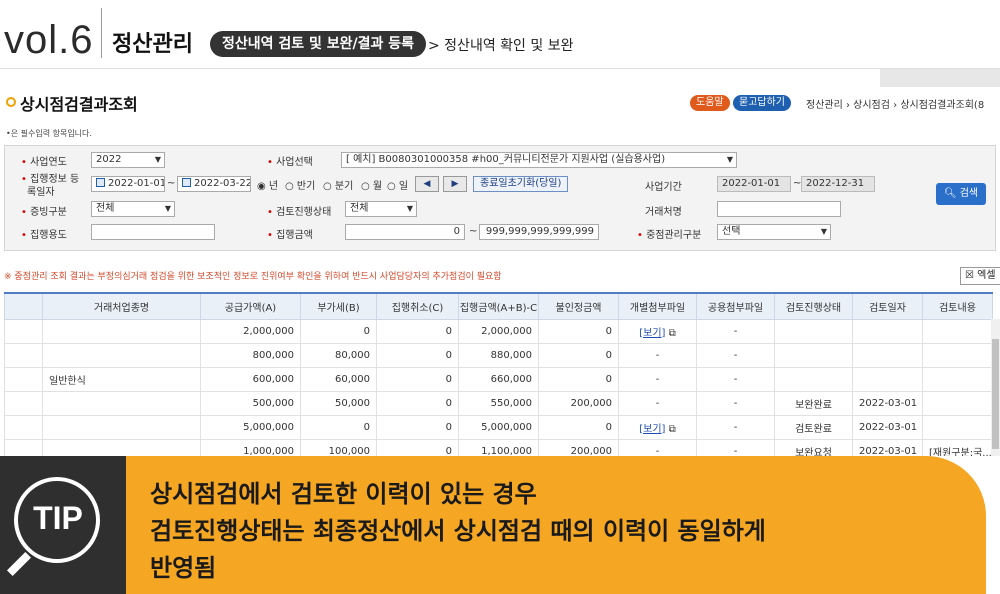 This screenshot has width=1000, height=594. I want to click on col-header-vendor-type: 거래처업종명, so click(121, 306).